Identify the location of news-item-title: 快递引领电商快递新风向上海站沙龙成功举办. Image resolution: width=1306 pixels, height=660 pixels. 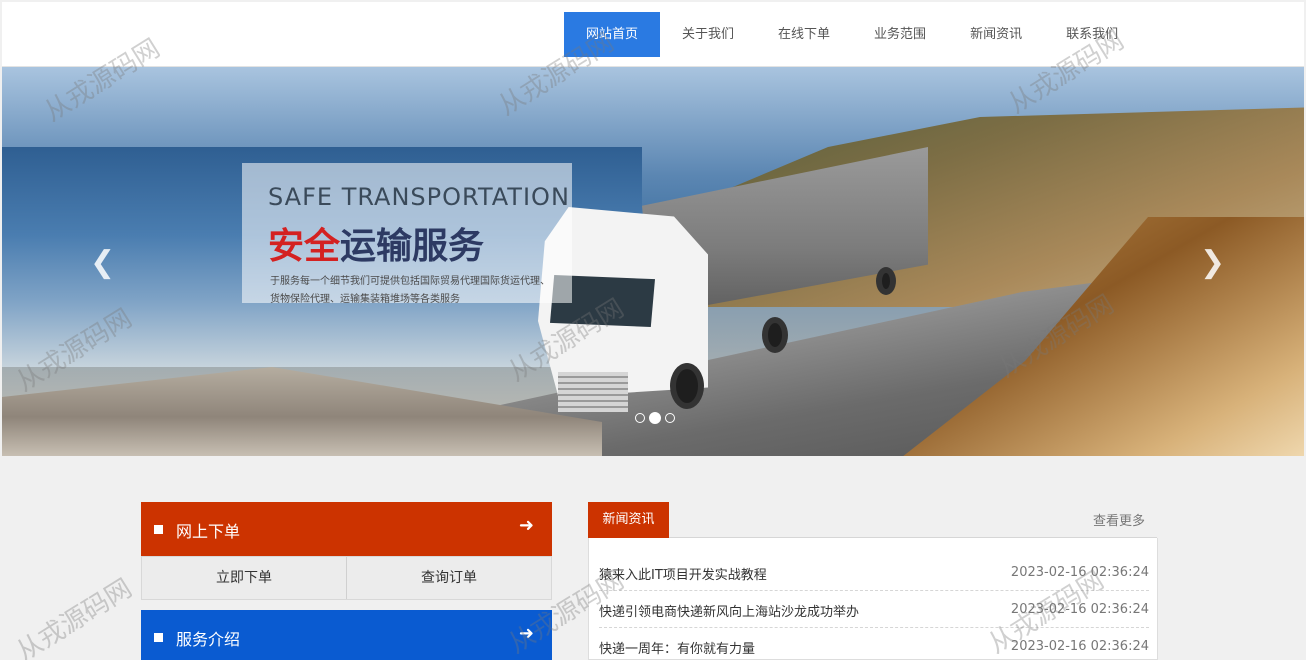
(729, 610).